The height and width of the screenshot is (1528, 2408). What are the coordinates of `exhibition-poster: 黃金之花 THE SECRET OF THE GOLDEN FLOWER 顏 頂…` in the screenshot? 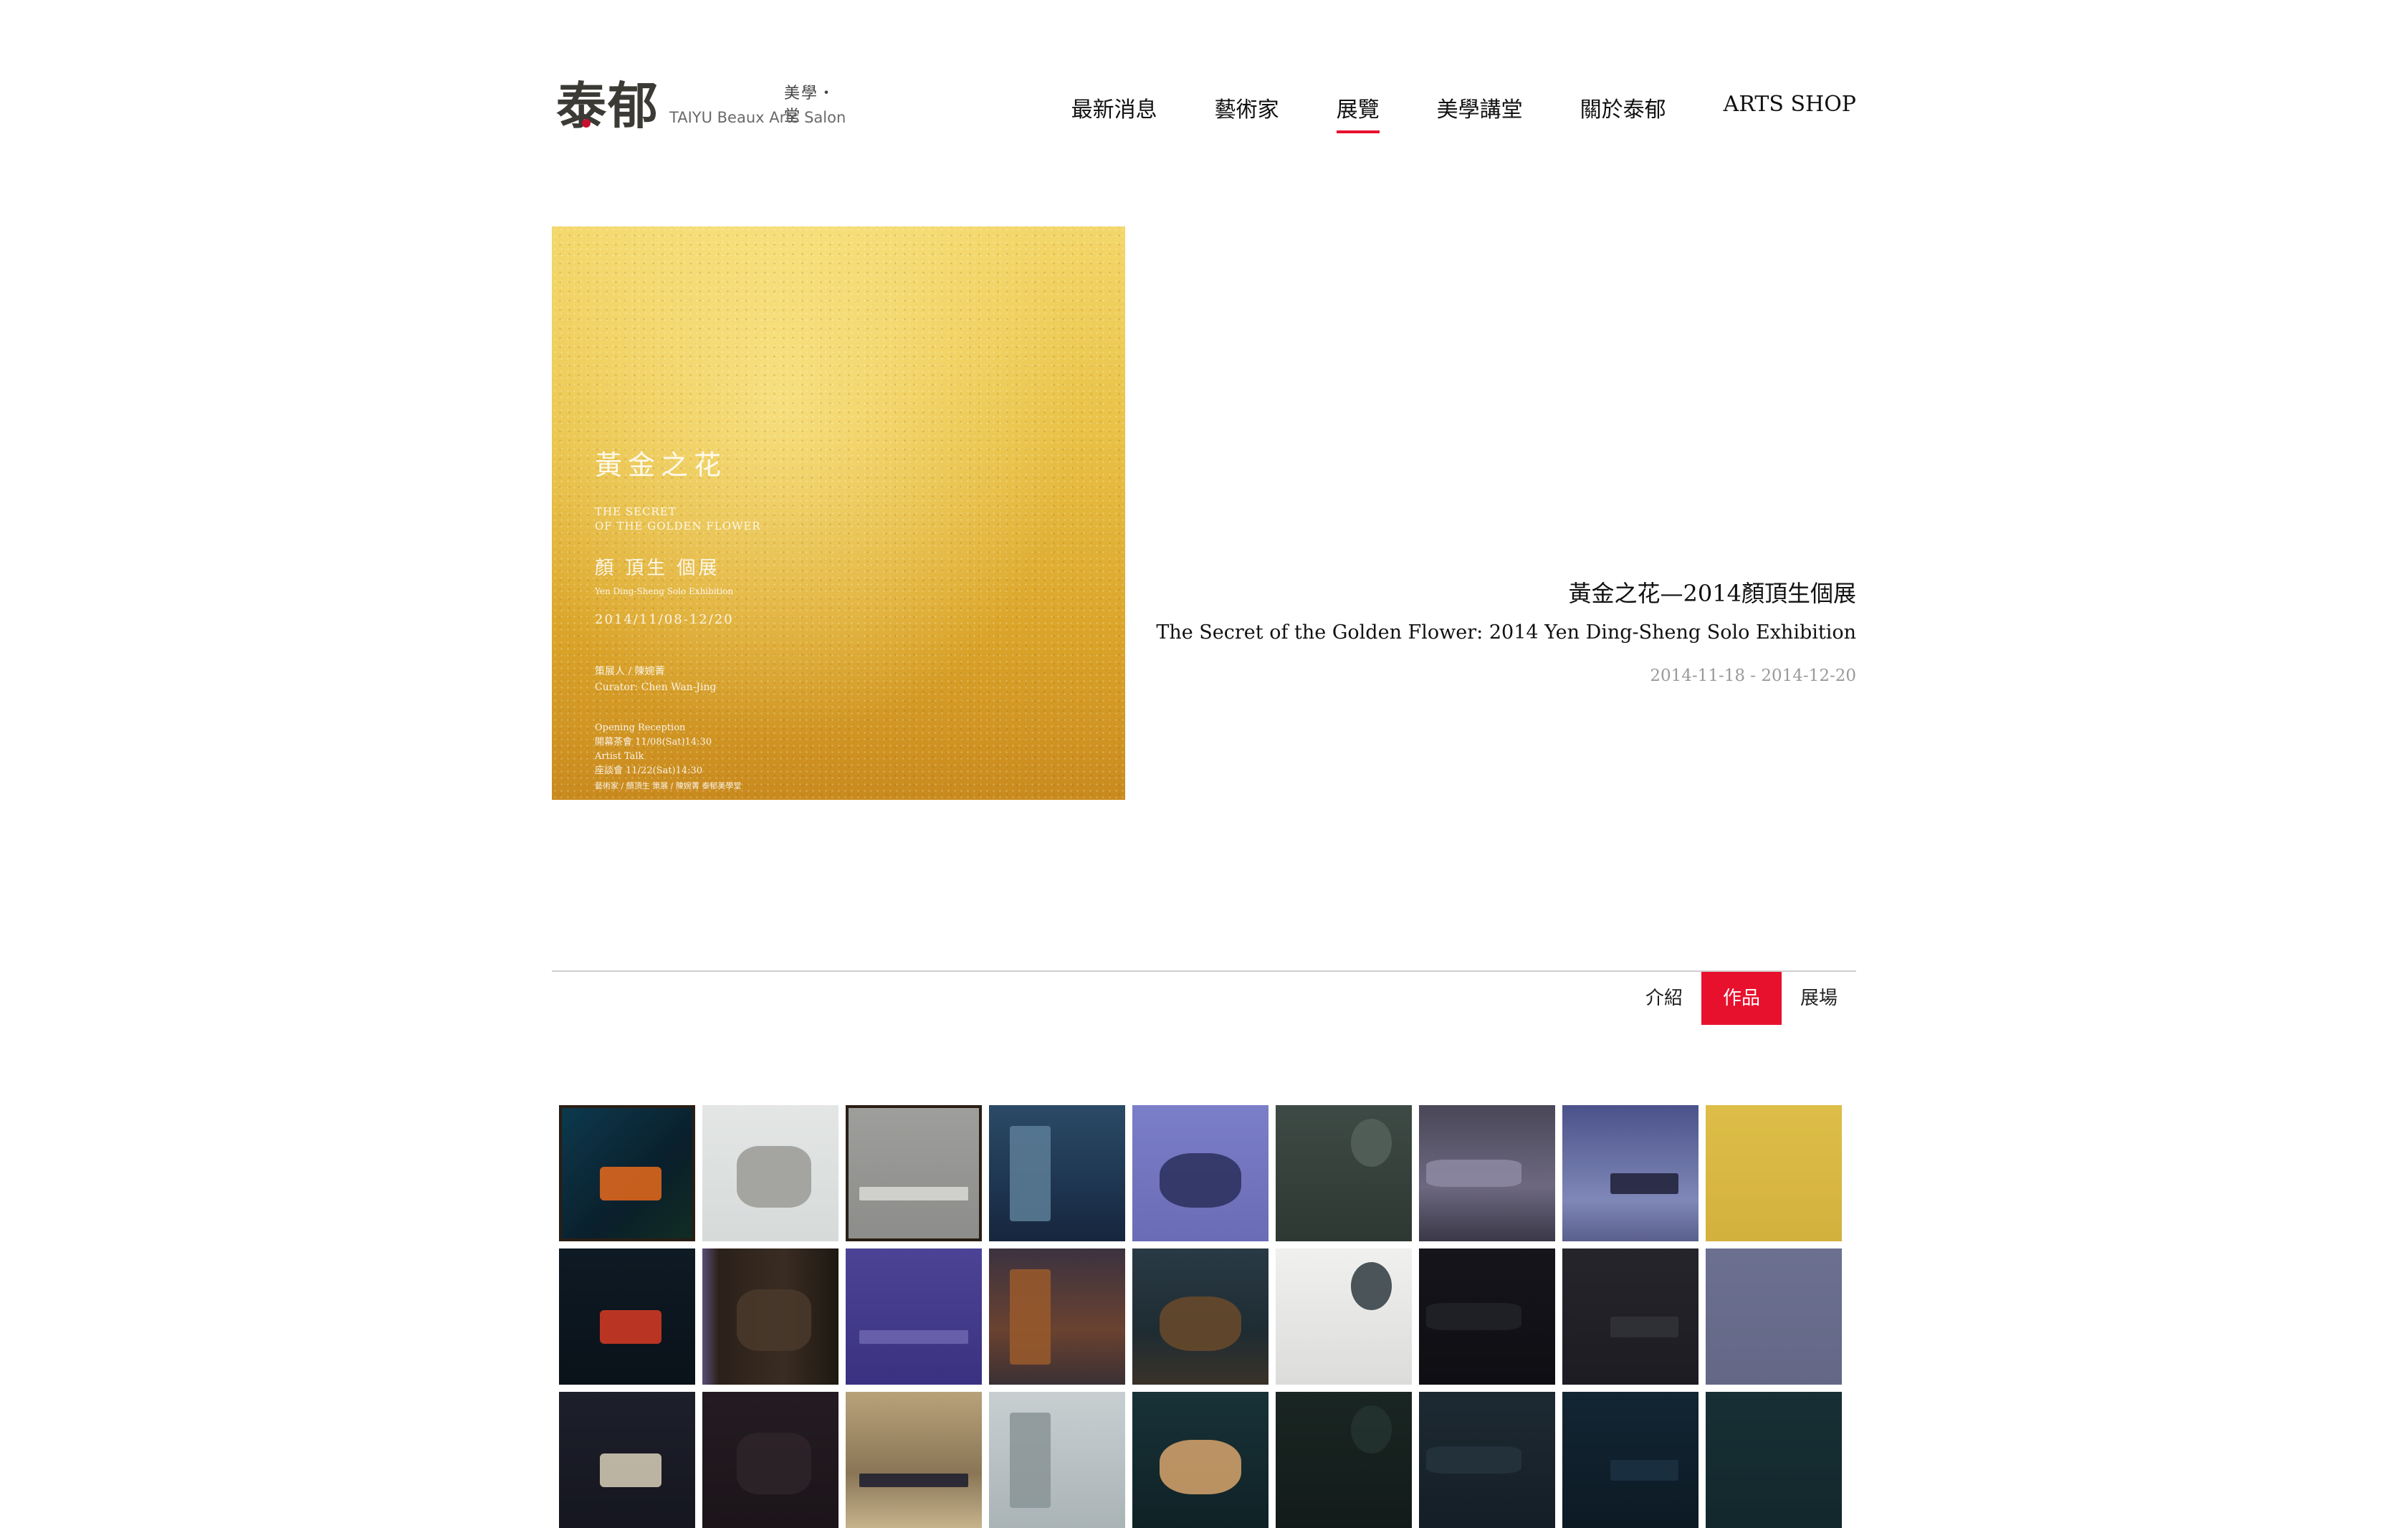 It's located at (838, 513).